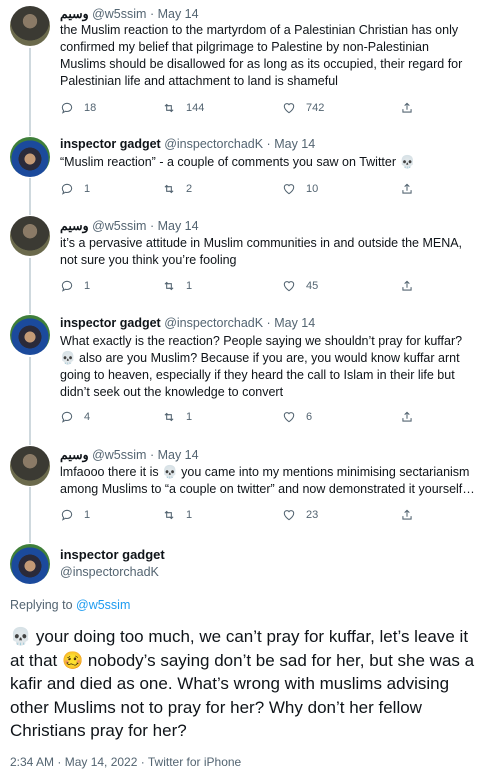 This screenshot has height=771, width=483. What do you see at coordinates (309, 417) in the screenshot?
I see `like-count: 6` at bounding box center [309, 417].